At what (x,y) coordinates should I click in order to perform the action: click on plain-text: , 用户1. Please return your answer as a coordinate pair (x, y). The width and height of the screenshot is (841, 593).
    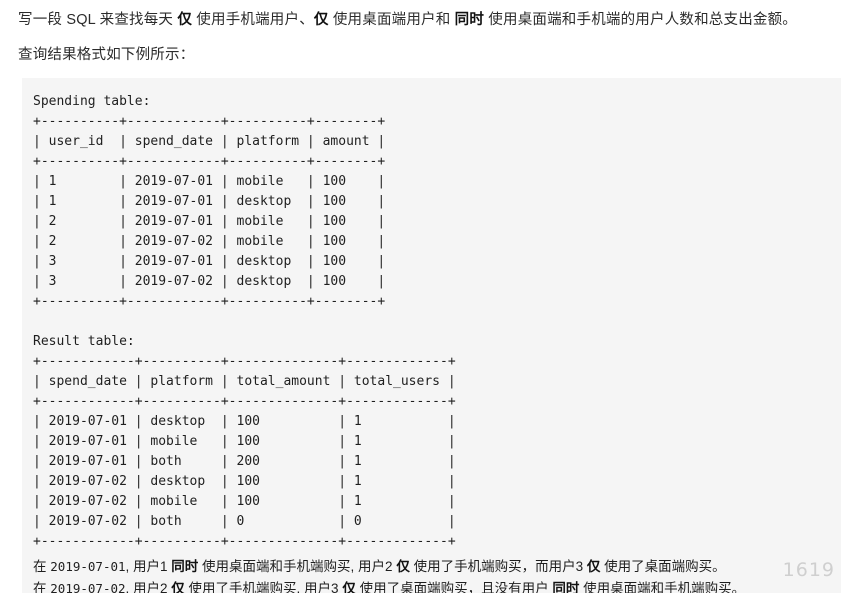
    Looking at the image, I should click on (148, 566).